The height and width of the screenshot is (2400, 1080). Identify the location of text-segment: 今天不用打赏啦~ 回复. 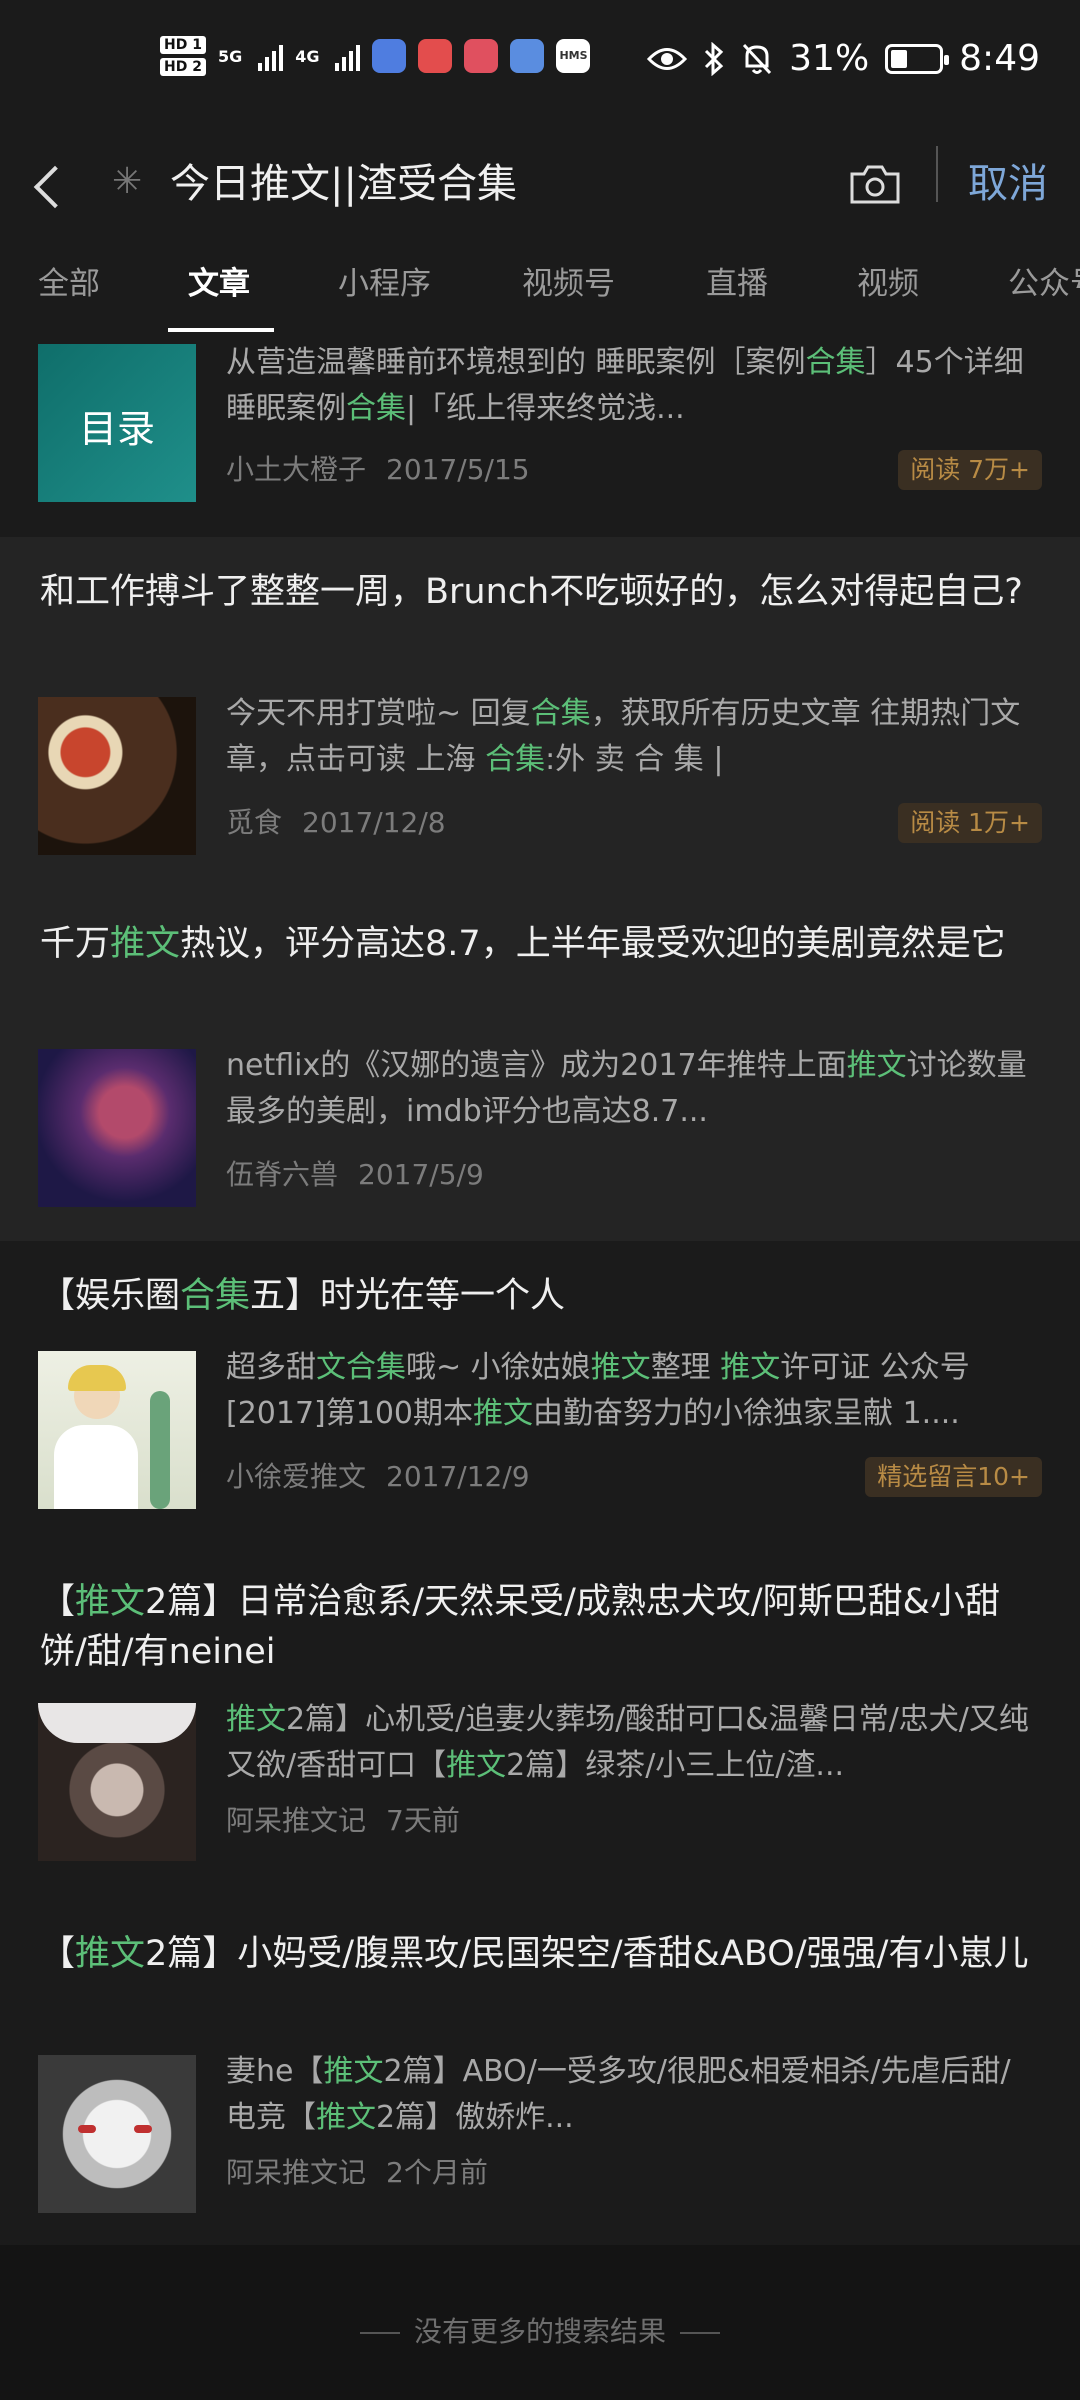
(378, 713).